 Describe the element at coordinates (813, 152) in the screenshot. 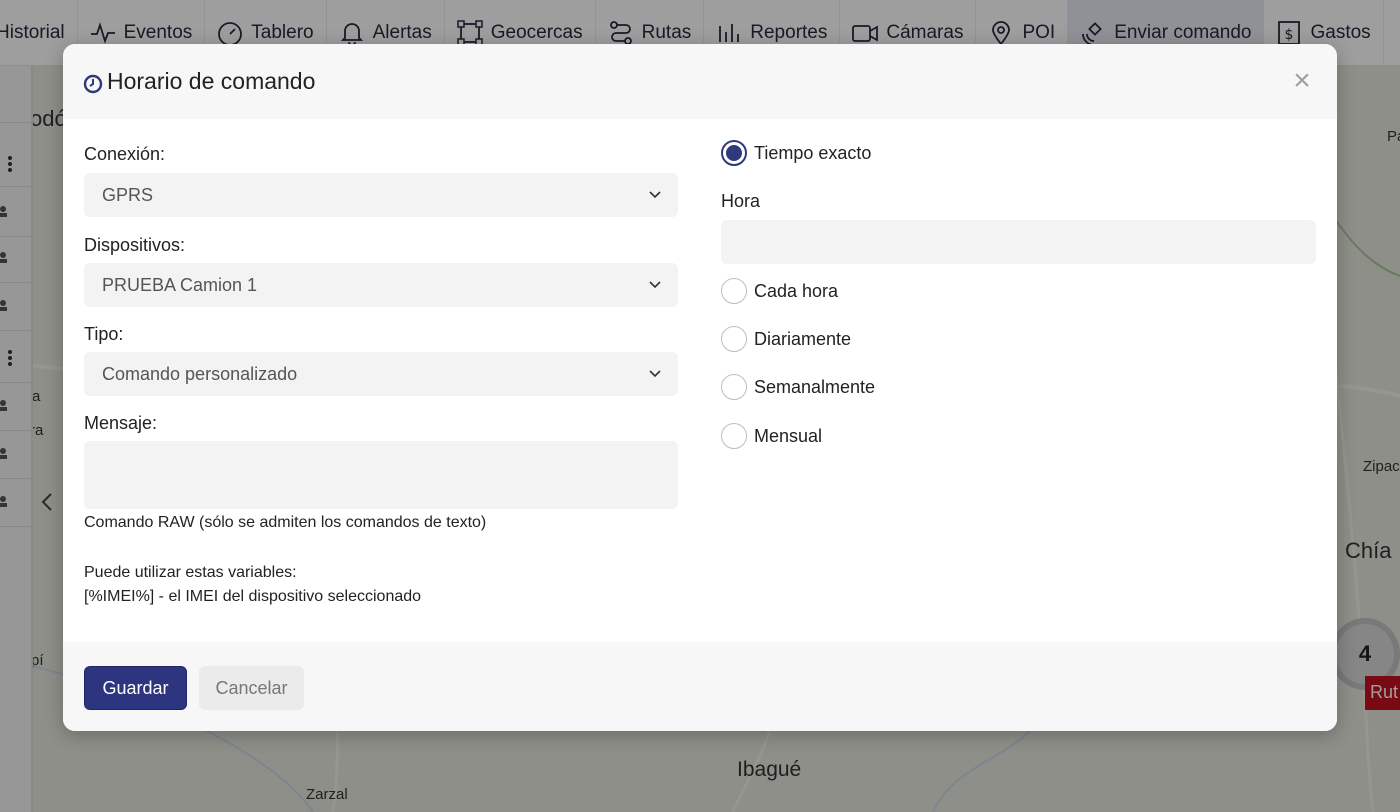

I see `radio-label: Tiempo exacto` at that location.